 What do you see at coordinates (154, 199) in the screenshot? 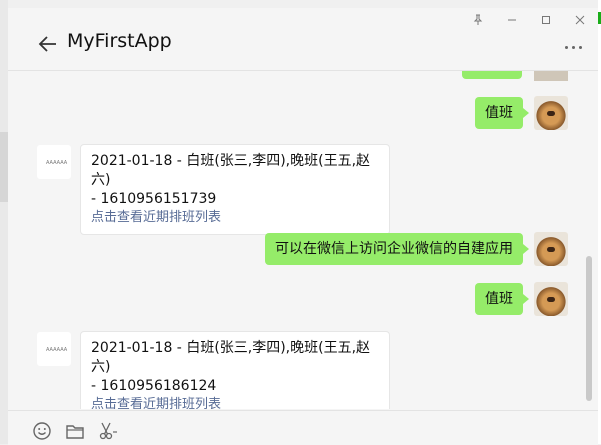
I see `message-line: - 1610956151739` at bounding box center [154, 199].